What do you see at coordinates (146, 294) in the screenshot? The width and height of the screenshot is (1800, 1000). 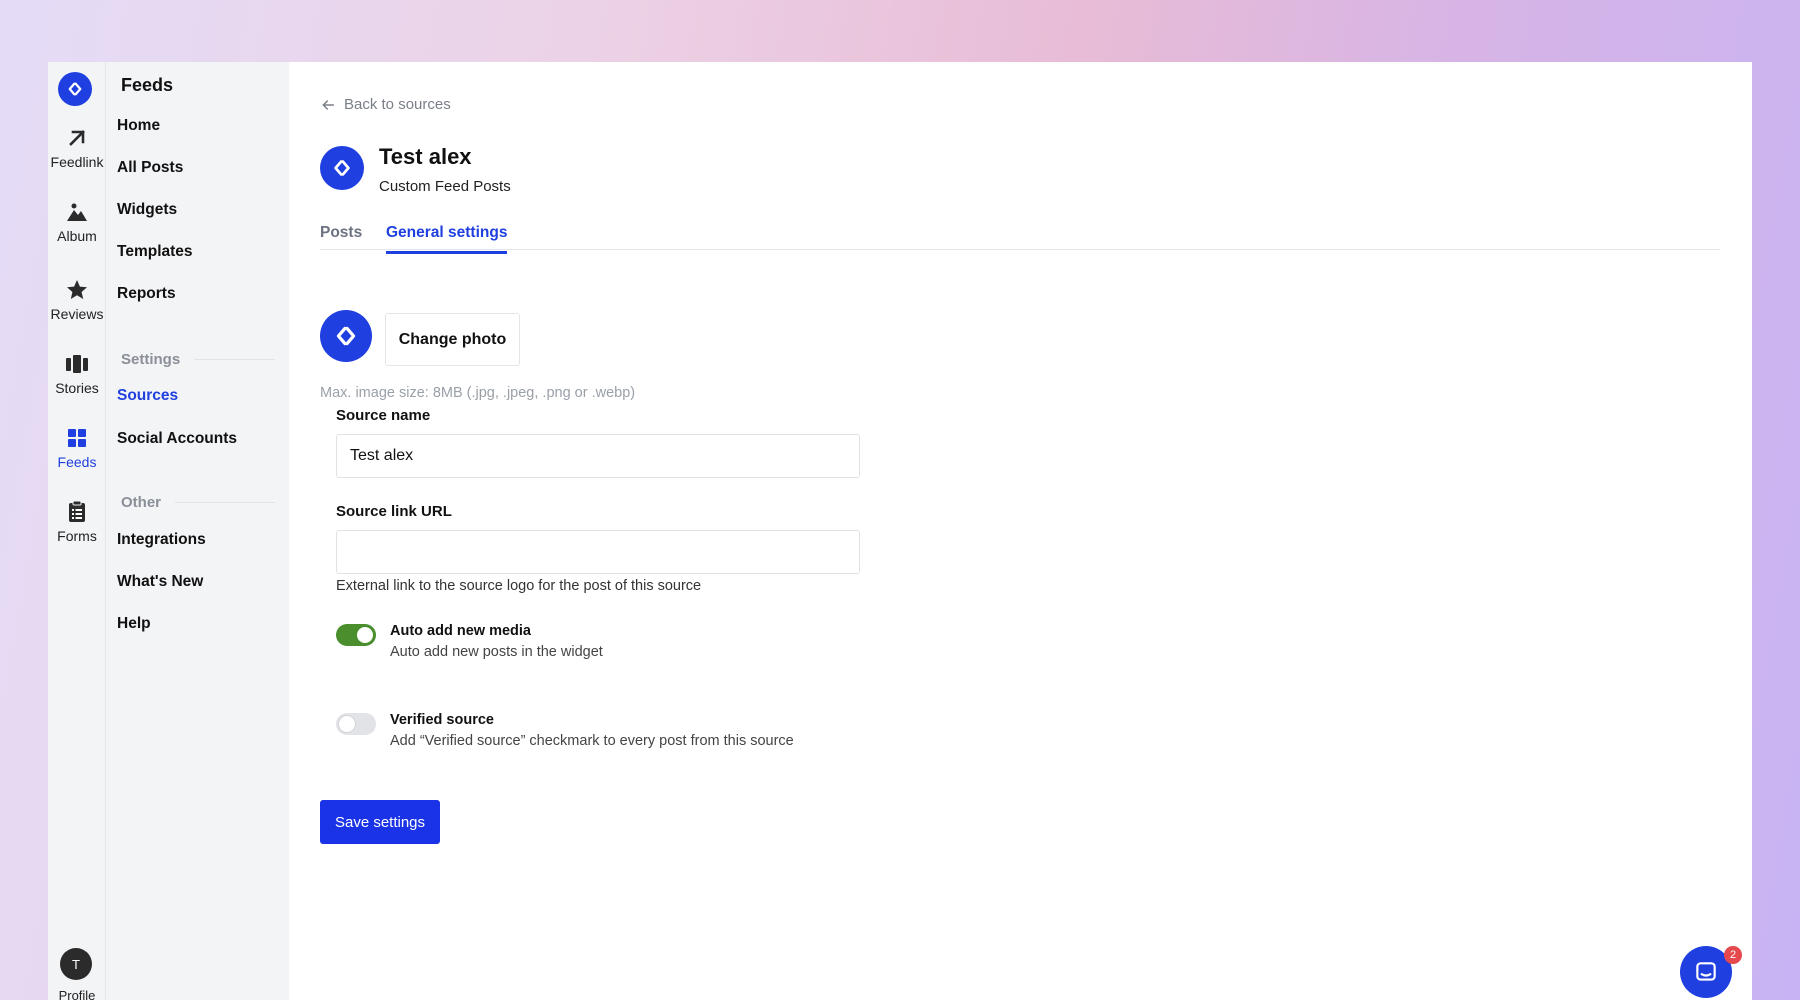 I see `subnav-item-reports: Reports` at bounding box center [146, 294].